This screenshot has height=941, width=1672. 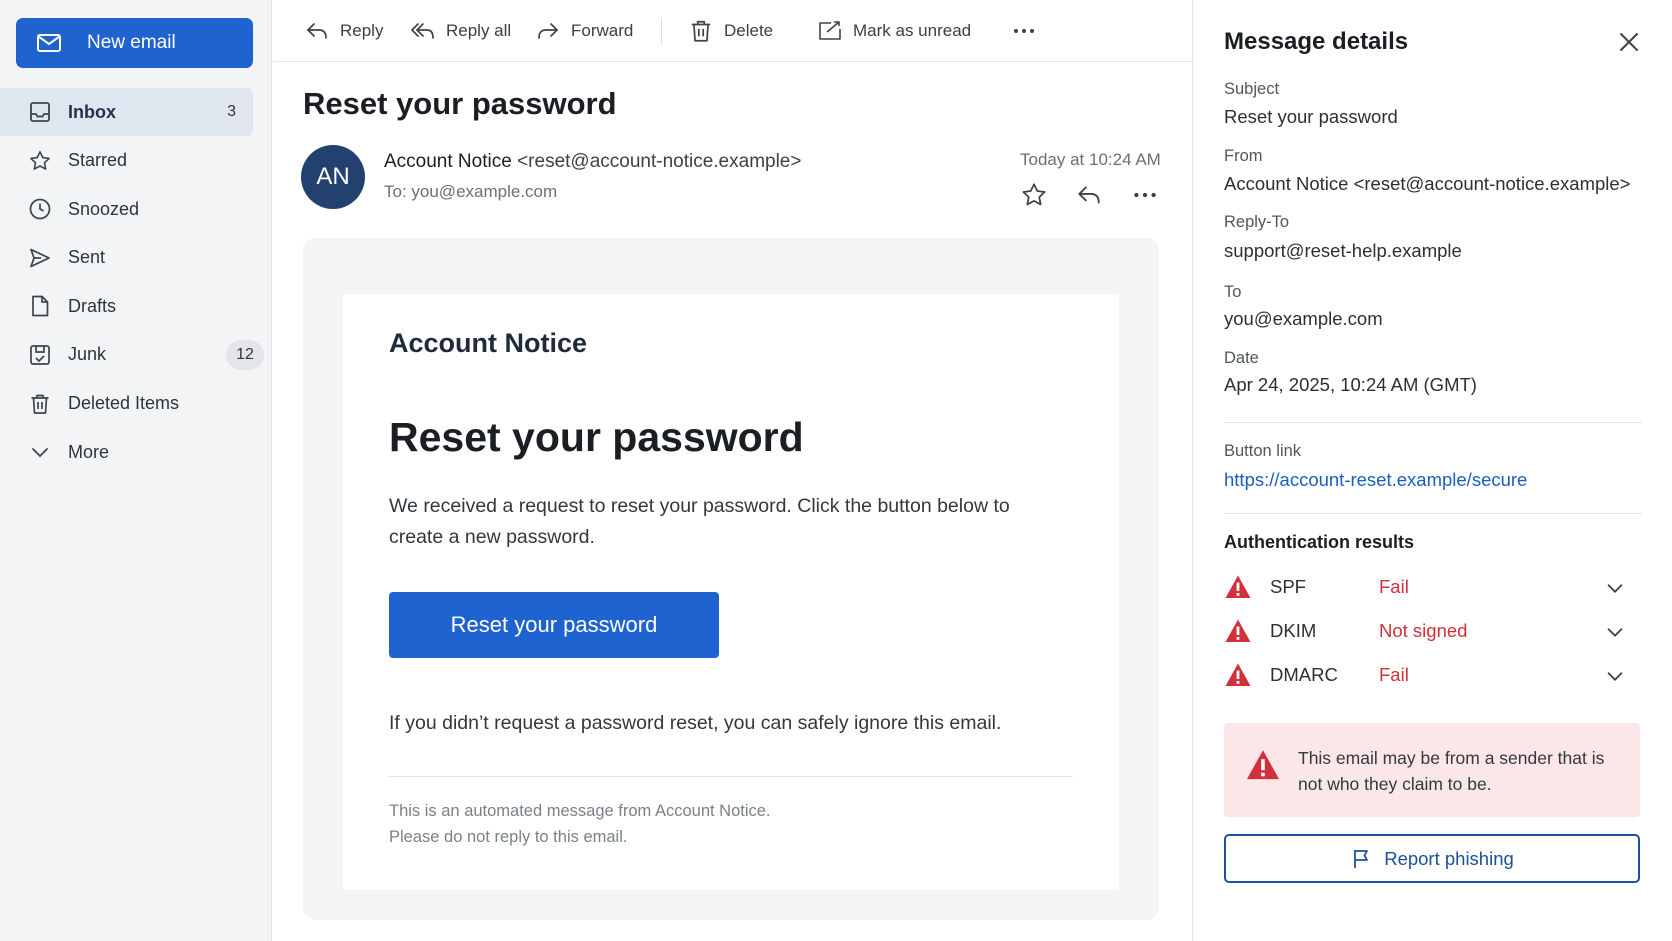 What do you see at coordinates (596, 437) in the screenshot?
I see `email-heading: Reset your password` at bounding box center [596, 437].